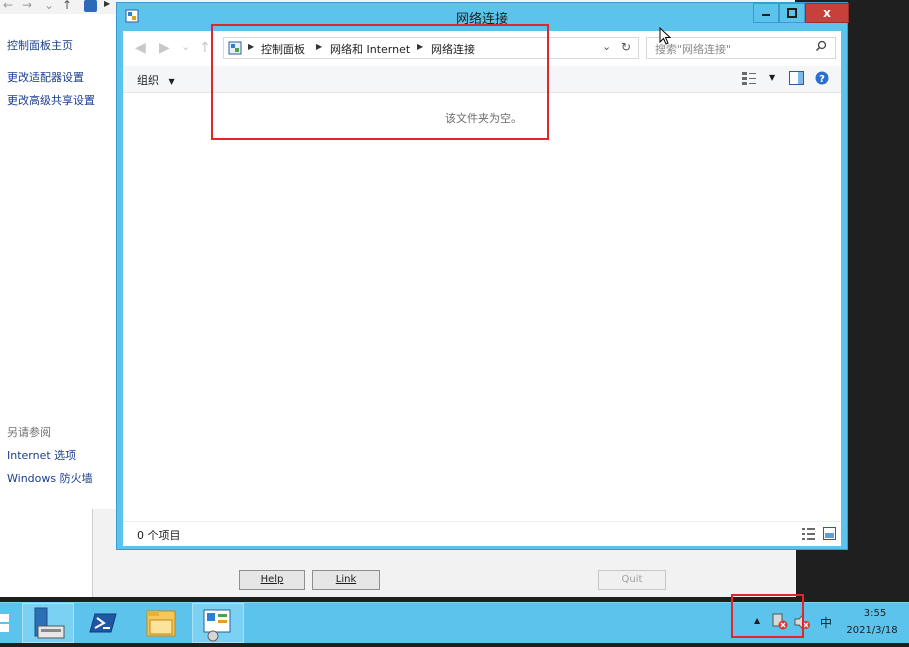 The image size is (909, 647). I want to click on control-panel-icon, so click(217, 625).